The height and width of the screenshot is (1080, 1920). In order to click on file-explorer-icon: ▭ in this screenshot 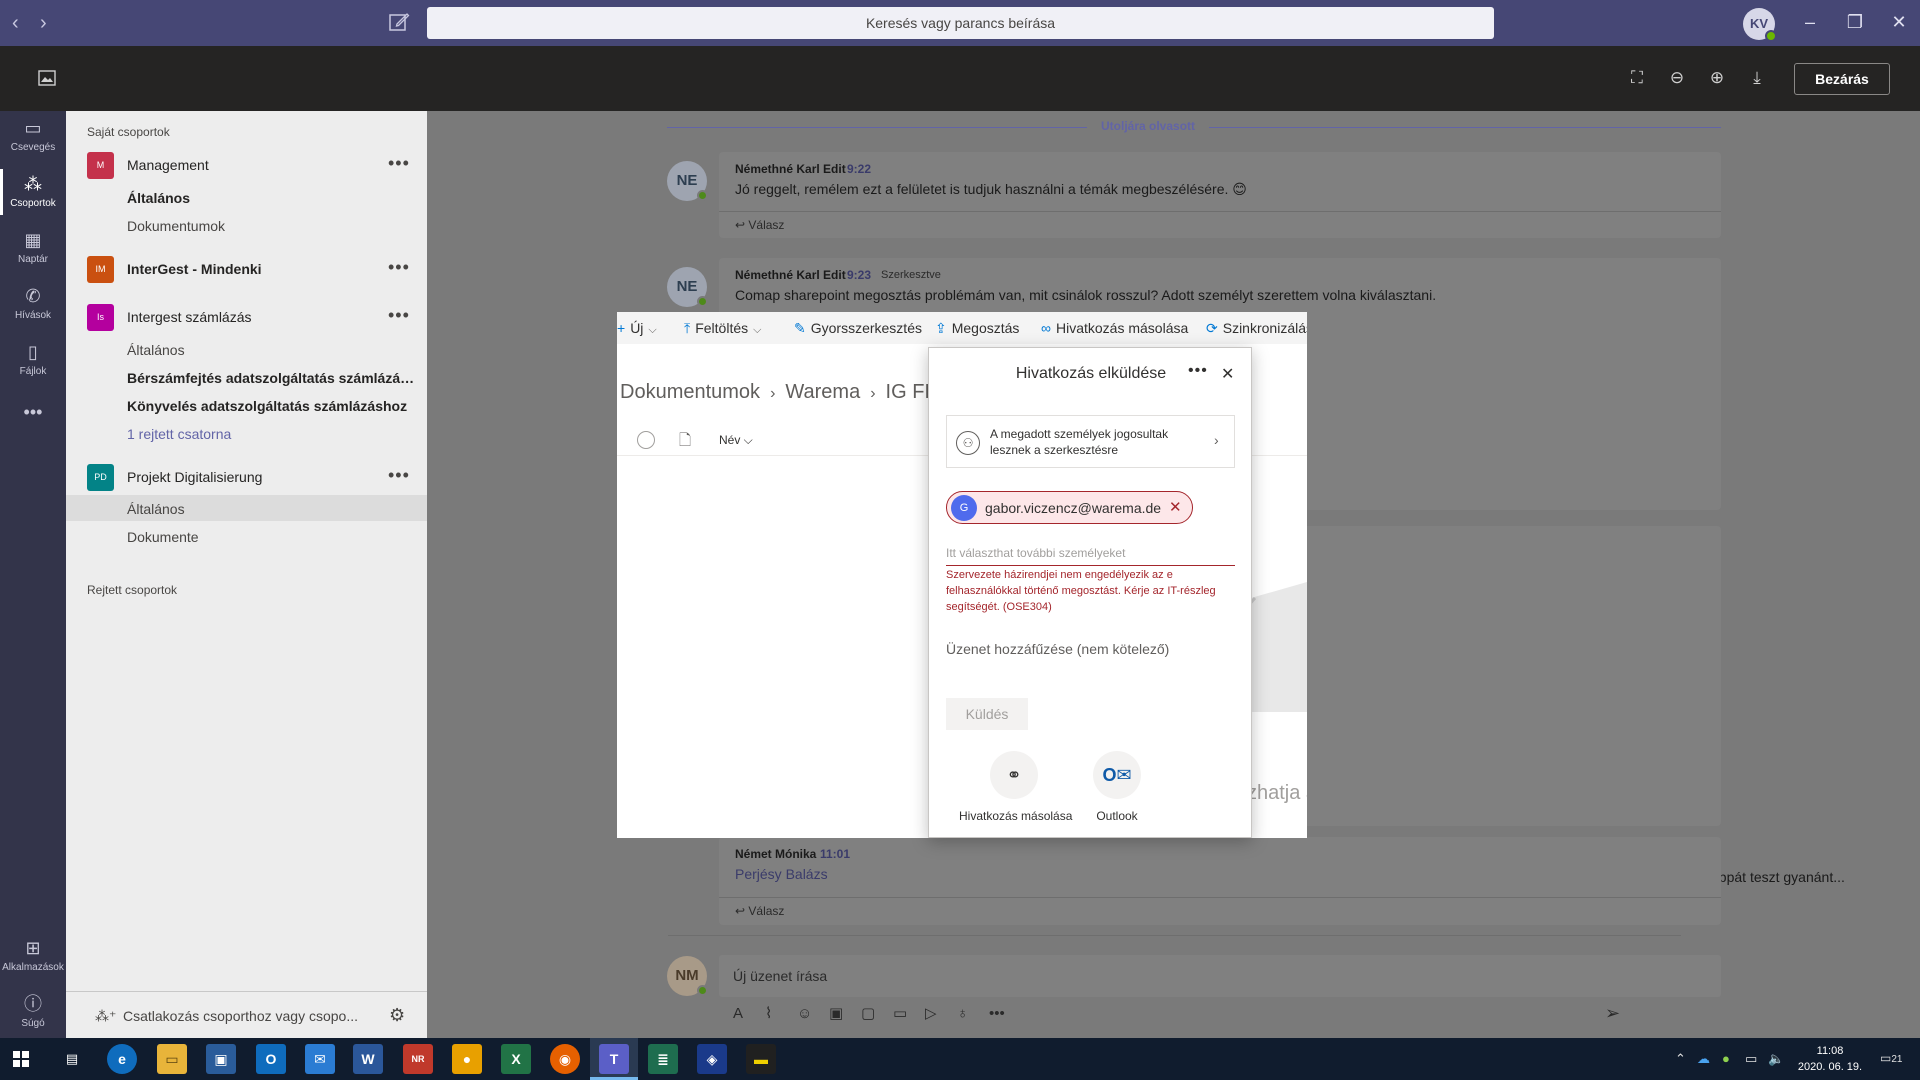, I will do `click(172, 1059)`.